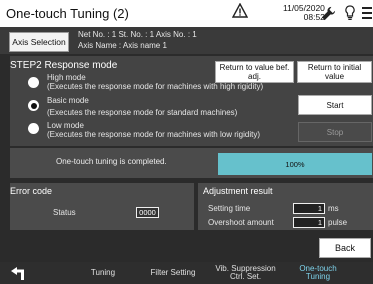 This screenshot has height=284, width=373. I want to click on page-title: One-touch Tuning (2), so click(67, 13).